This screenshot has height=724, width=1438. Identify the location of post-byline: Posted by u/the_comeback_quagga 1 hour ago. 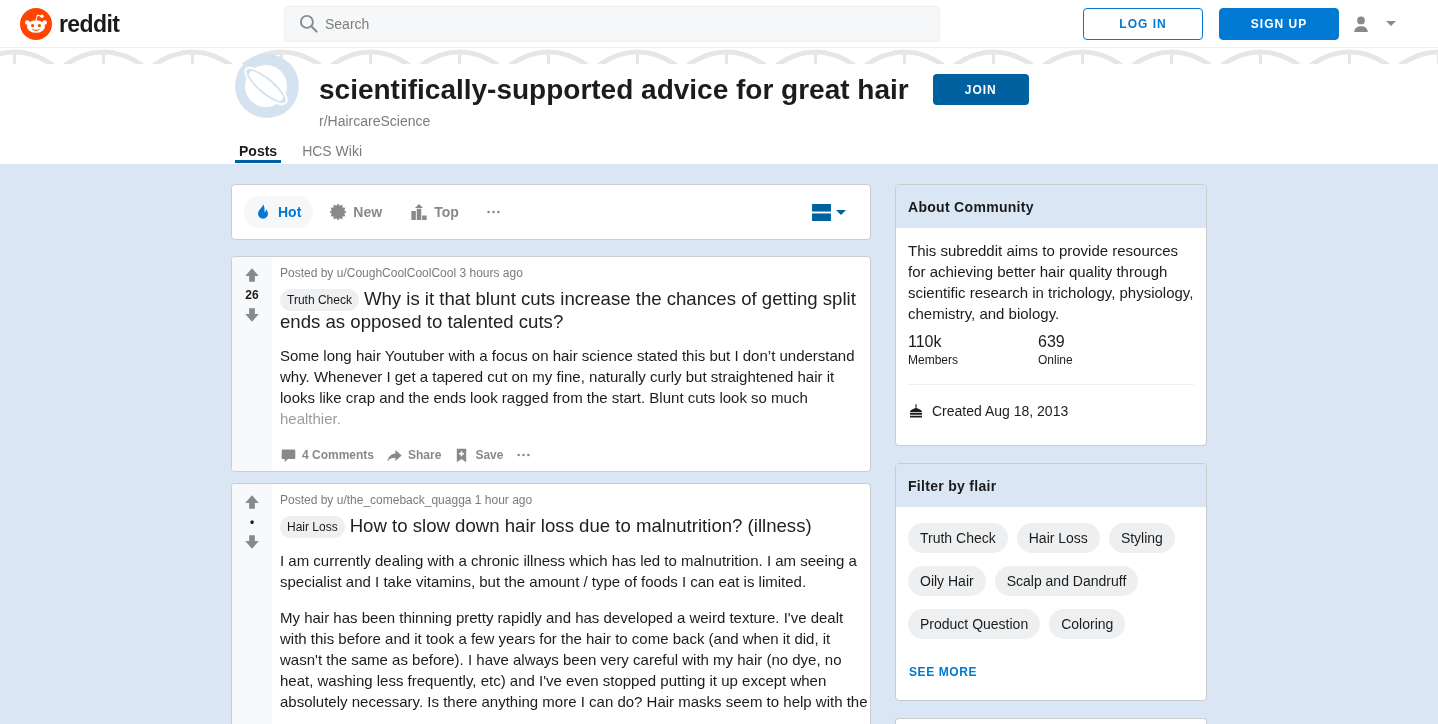
(407, 500).